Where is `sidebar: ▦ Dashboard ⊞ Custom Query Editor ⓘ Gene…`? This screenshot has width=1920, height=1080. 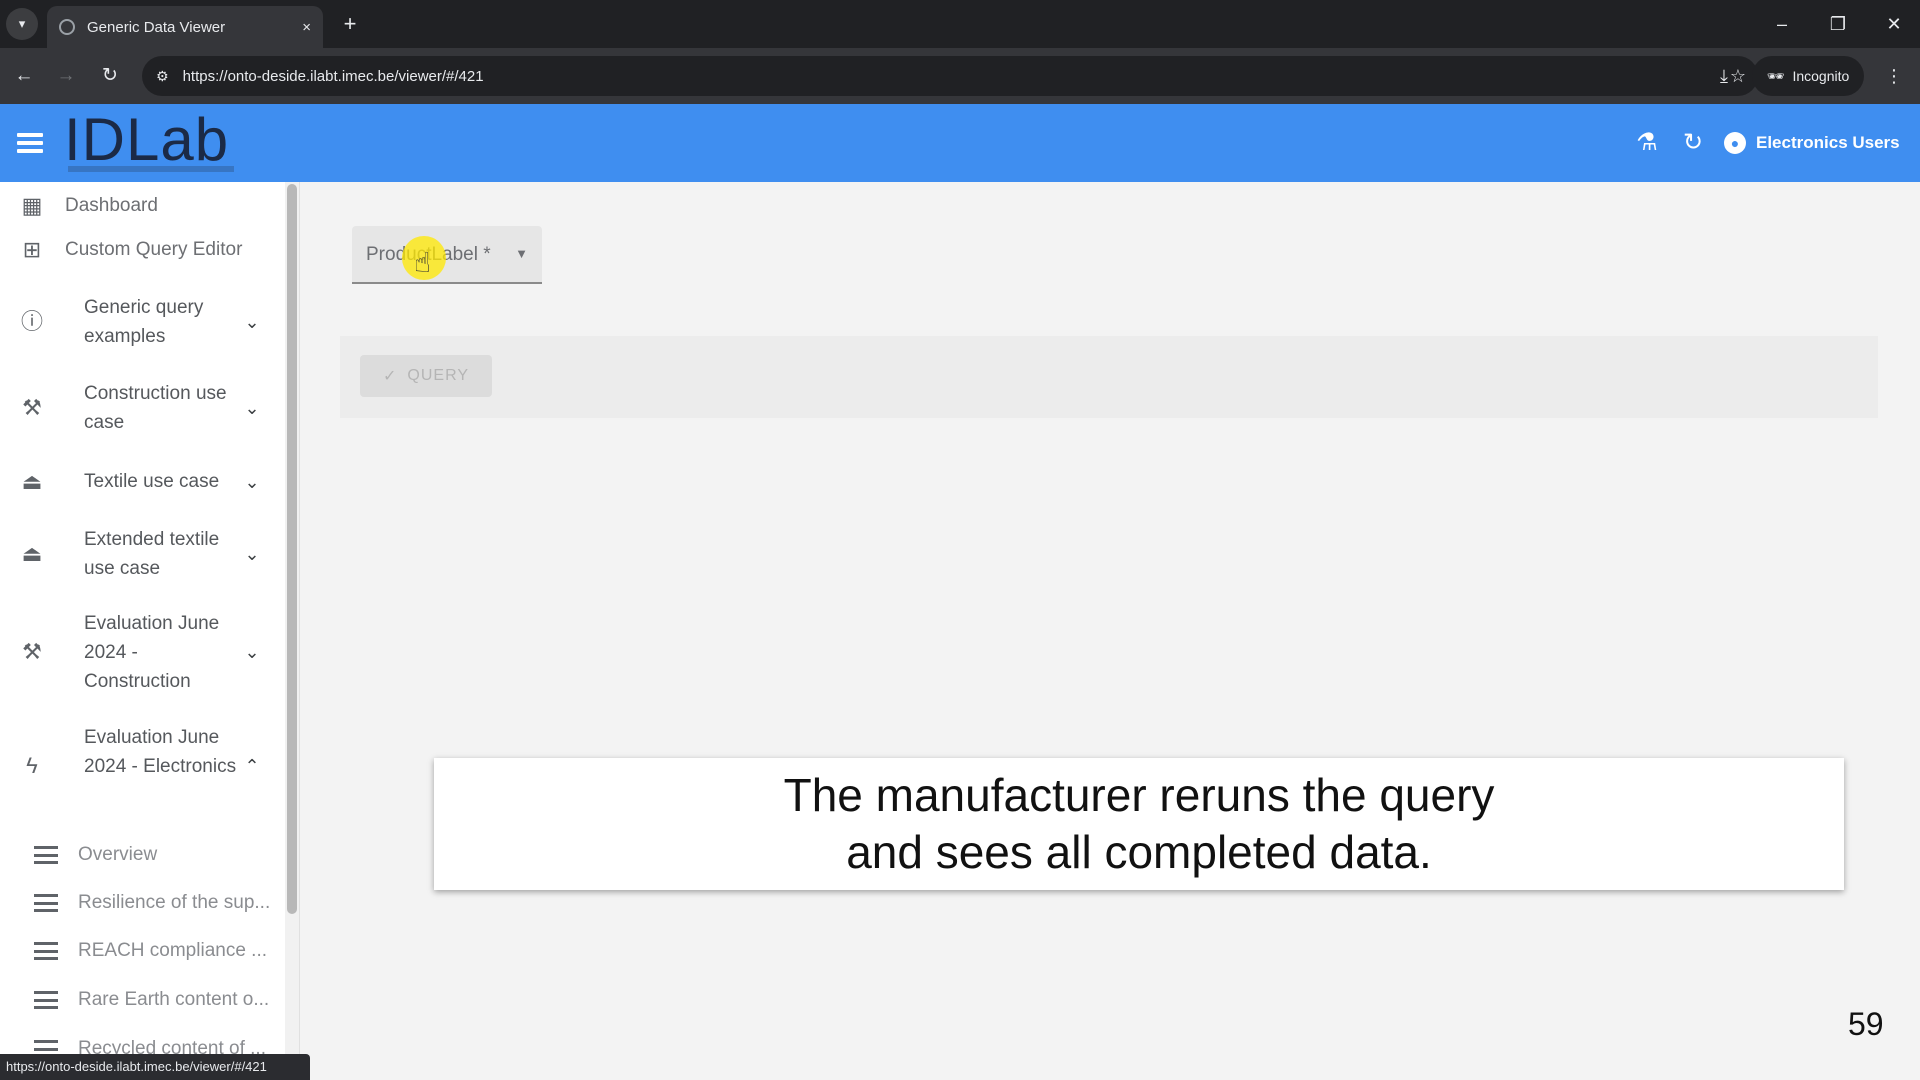 sidebar: ▦ Dashboard ⊞ Custom Query Editor ⓘ Gene… is located at coordinates (150, 631).